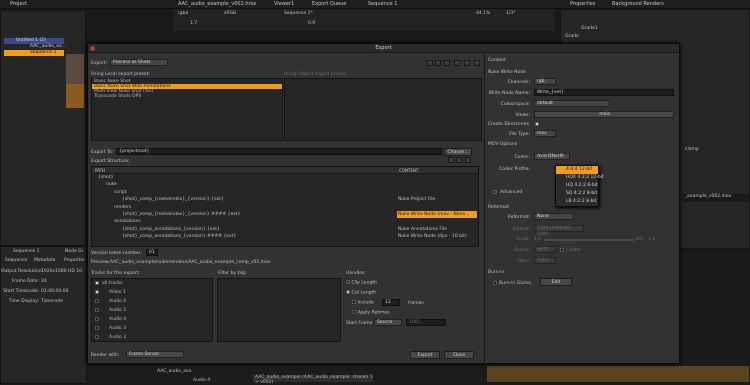 The image size is (750, 385). What do you see at coordinates (152, 337) in the screenshot?
I see `track-row: Audio 2` at bounding box center [152, 337].